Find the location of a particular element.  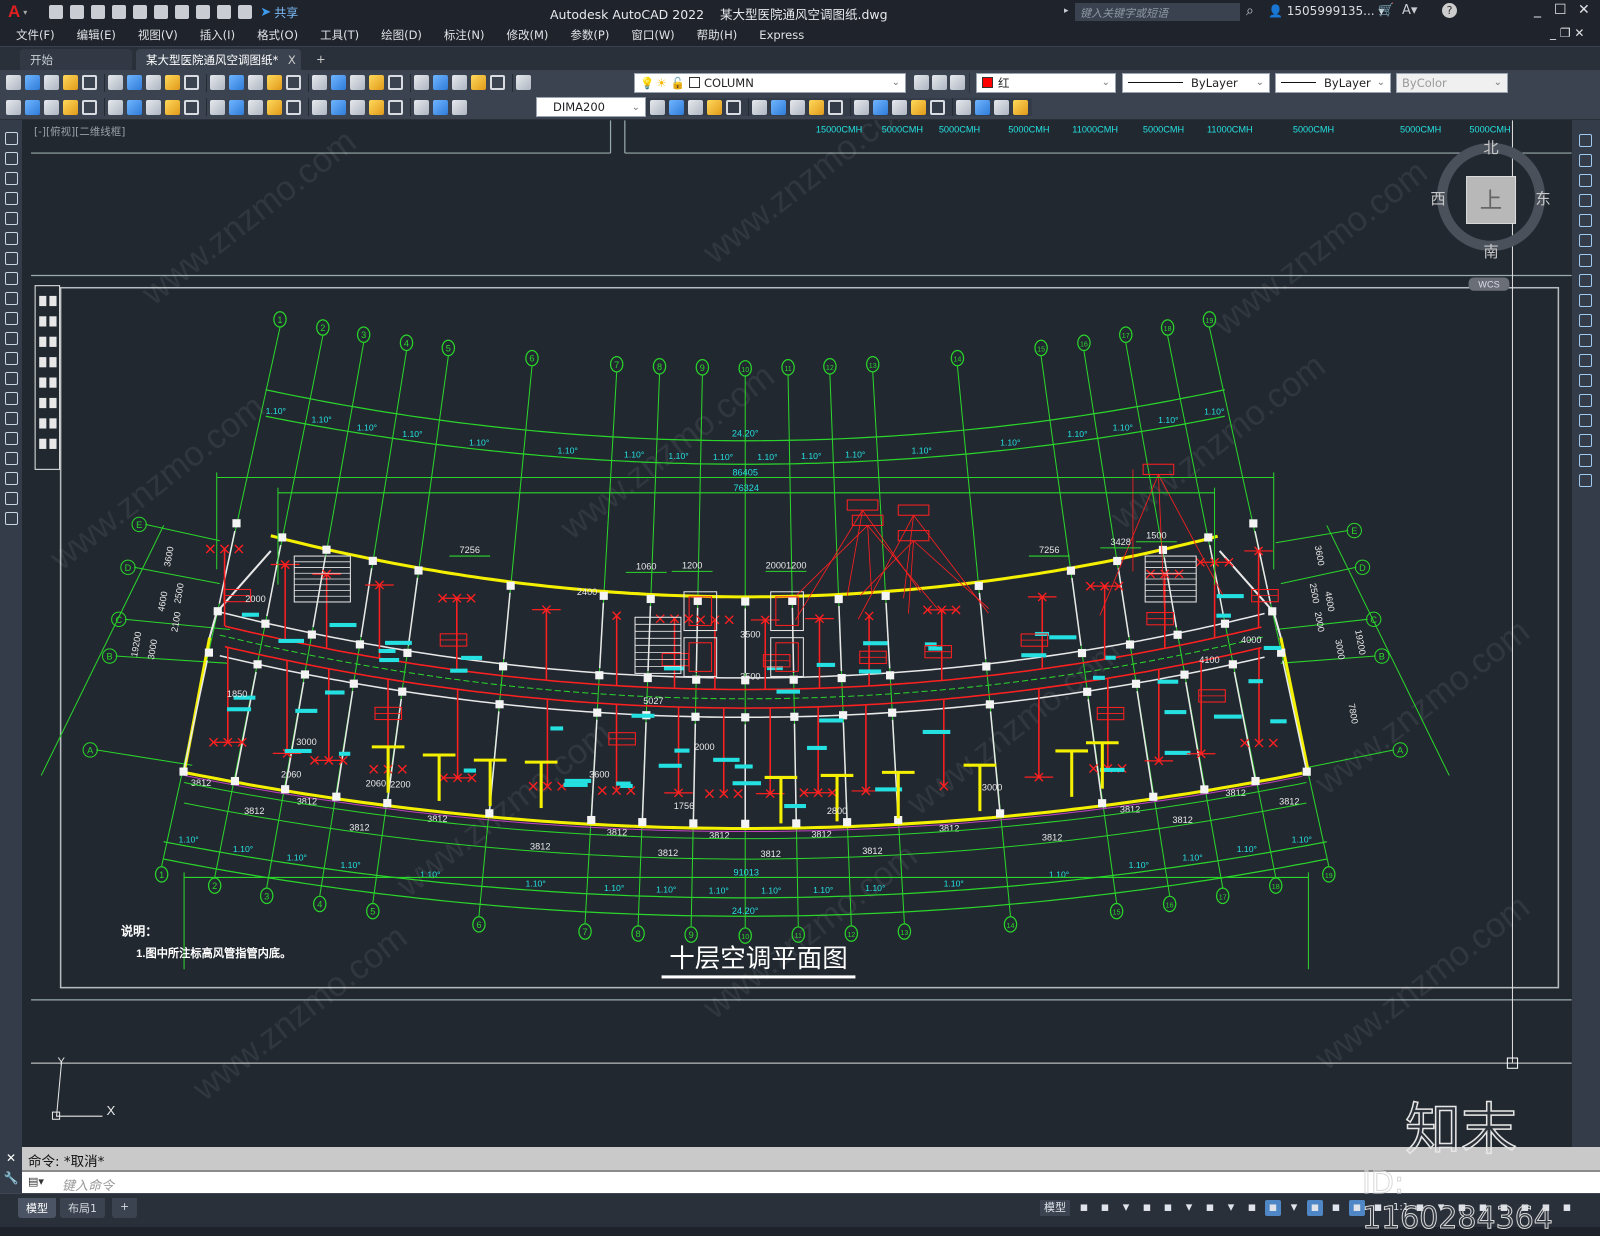

copy-icon is located at coordinates (172, 82).